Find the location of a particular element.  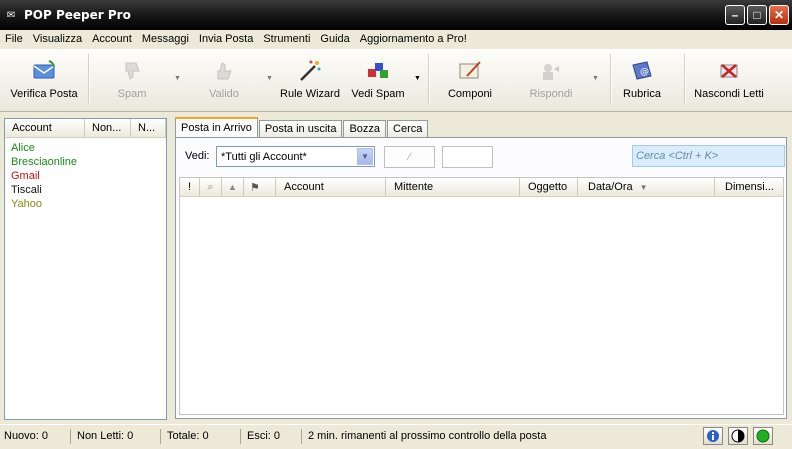

status-nuovo: Nuovo: 0 is located at coordinates (26, 436).